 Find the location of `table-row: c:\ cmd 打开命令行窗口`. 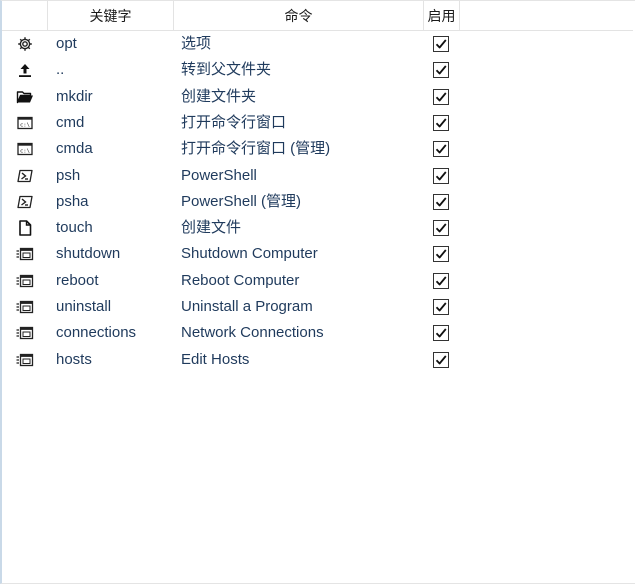

table-row: c:\ cmd 打开命令行窗口 is located at coordinates (317, 123).